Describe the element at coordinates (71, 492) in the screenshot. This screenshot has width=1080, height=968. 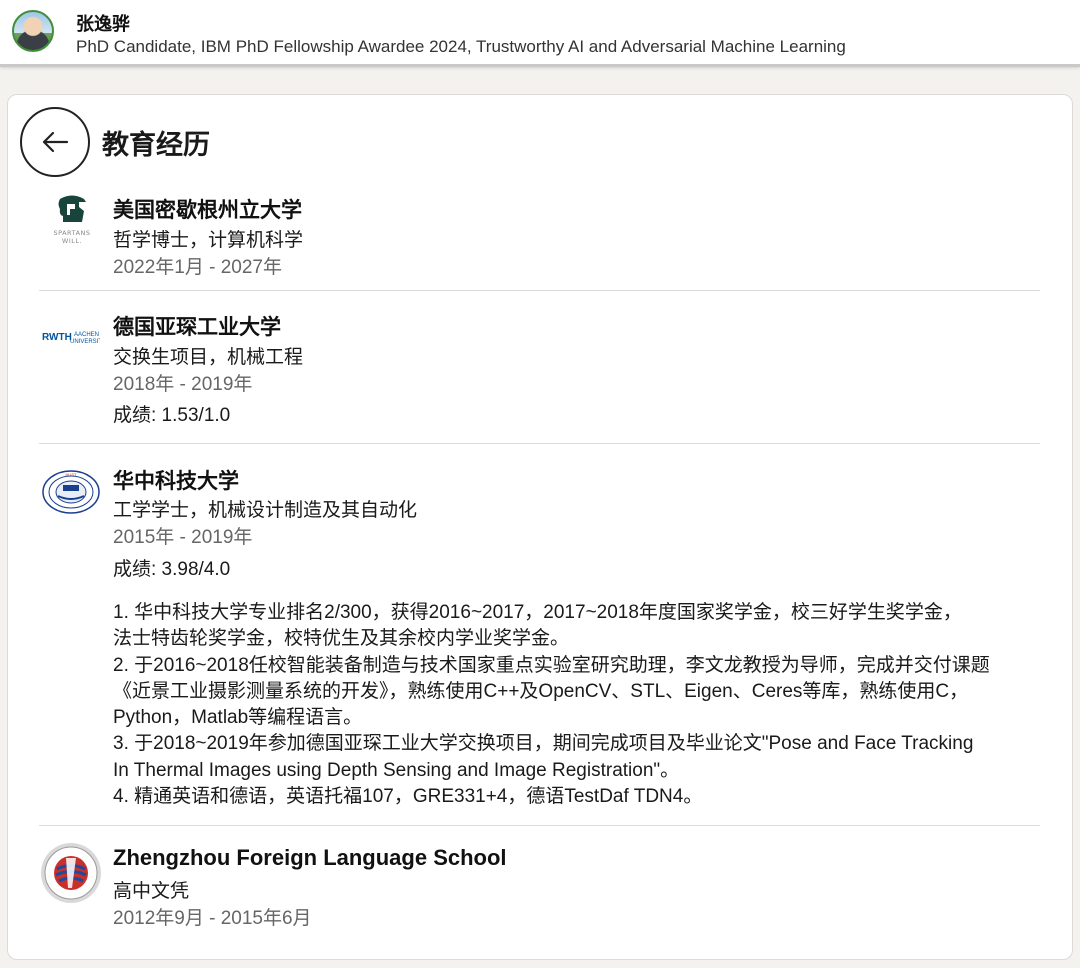
I see `hust-seal-logo: HUST` at that location.